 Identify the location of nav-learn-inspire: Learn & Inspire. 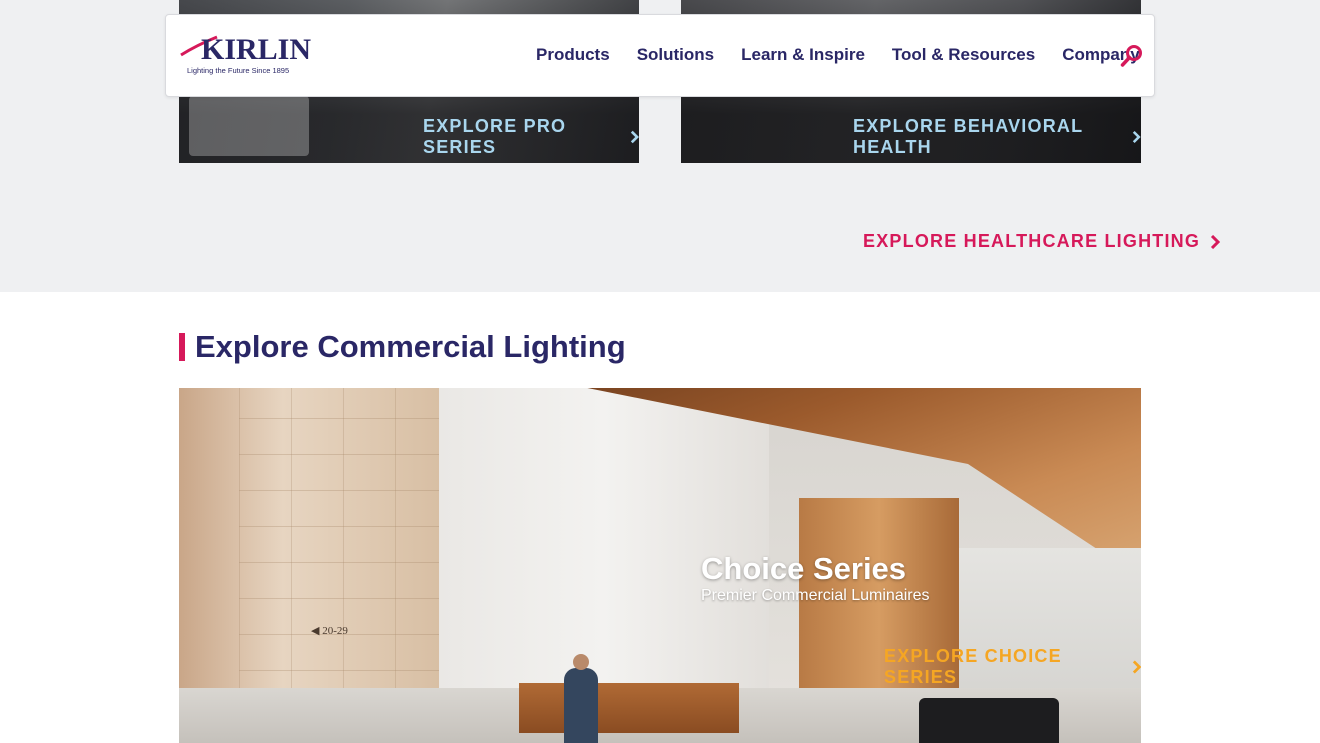
(803, 55).